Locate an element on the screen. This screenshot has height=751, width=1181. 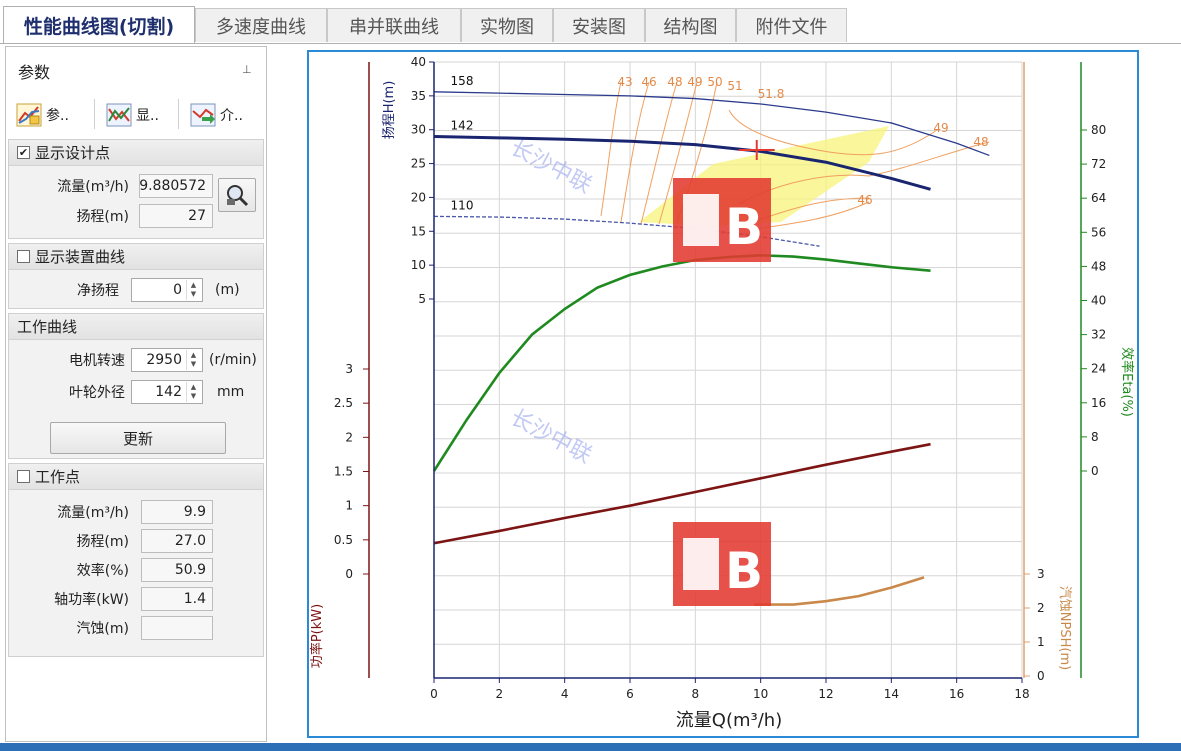
motor-speed-stepper: 2950 ▲ ▼ is located at coordinates (167, 360).